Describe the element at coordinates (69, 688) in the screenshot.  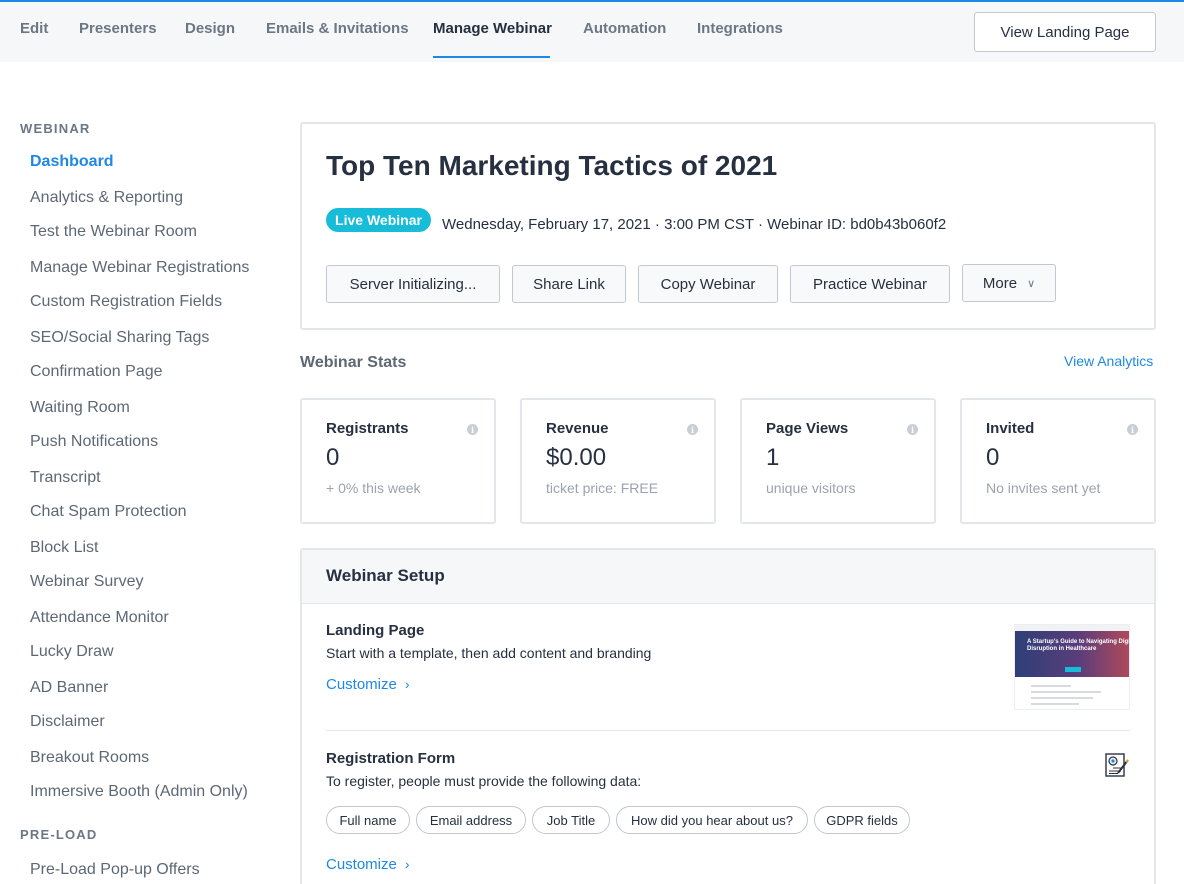
I see `sidebar-item-ad-banner: AD Banner` at that location.